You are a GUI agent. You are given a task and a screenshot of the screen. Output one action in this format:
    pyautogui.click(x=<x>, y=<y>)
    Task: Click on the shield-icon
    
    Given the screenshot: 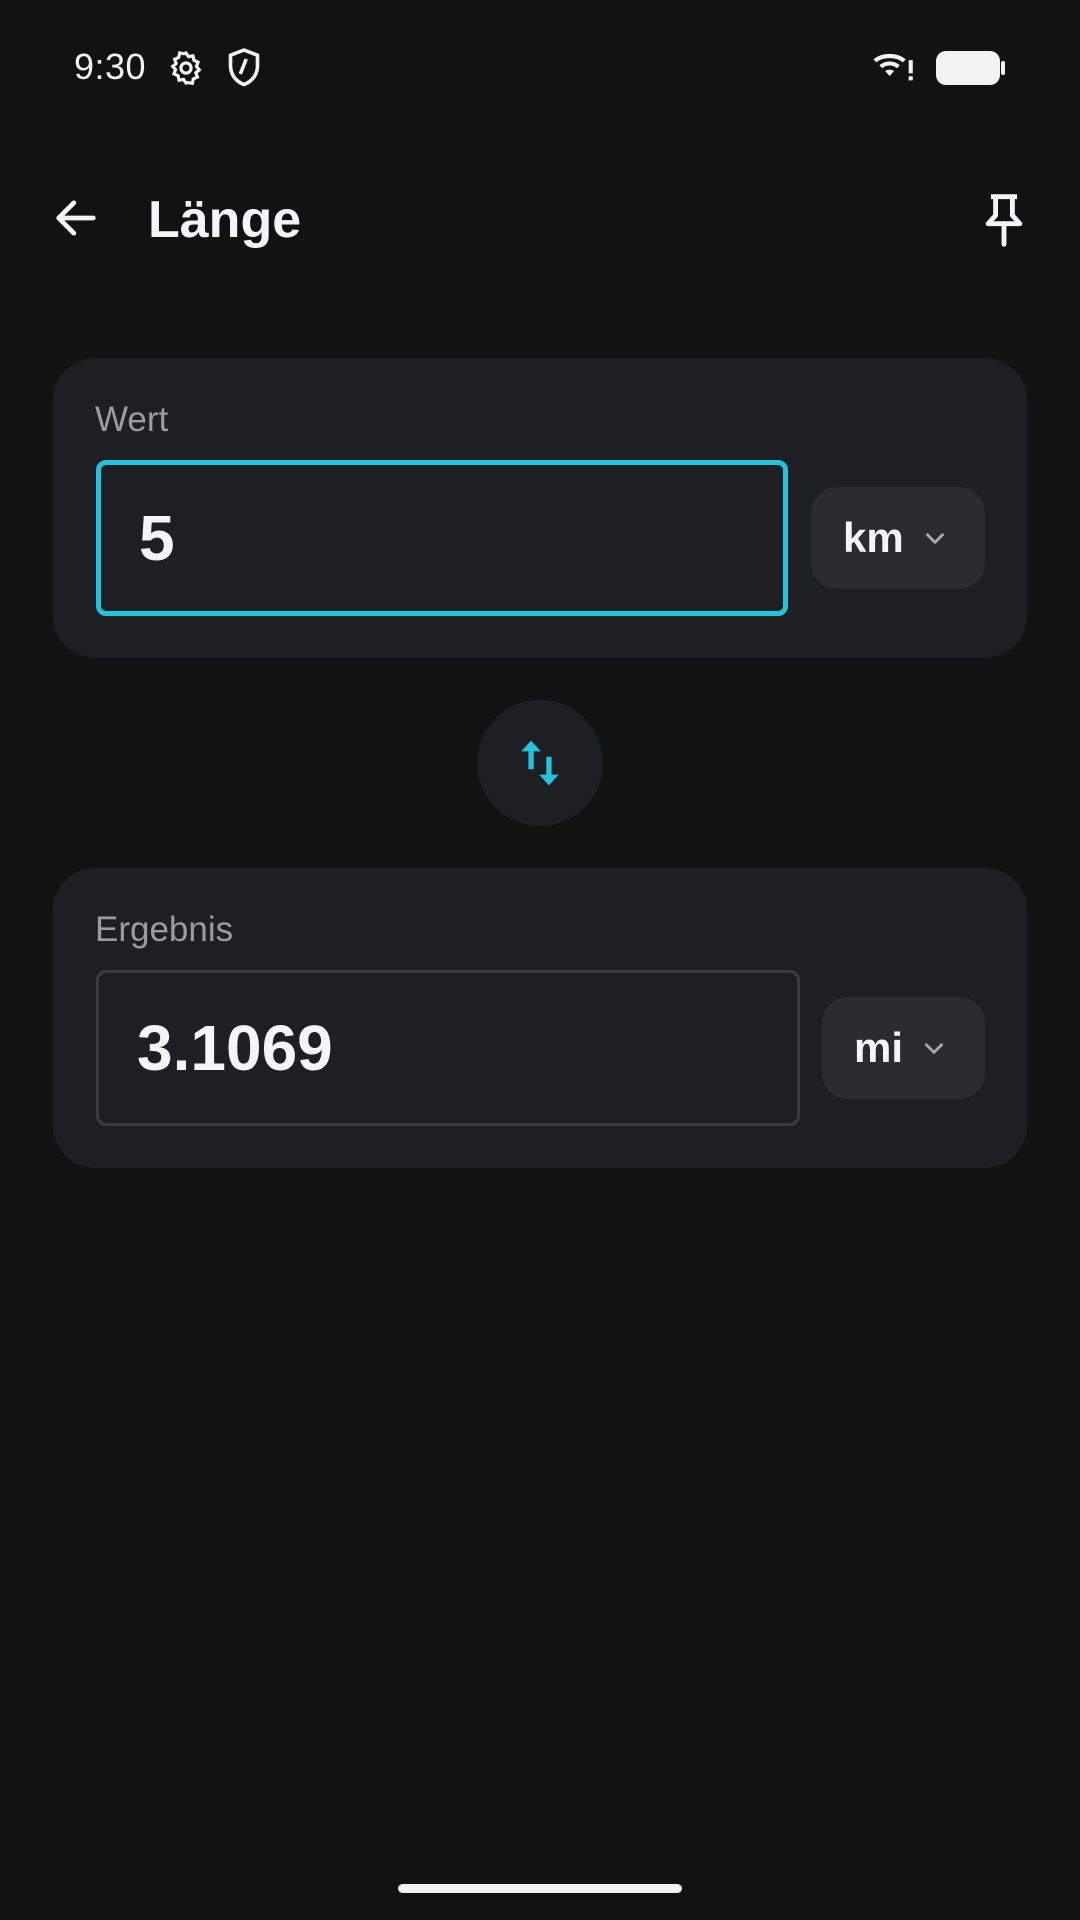 What is the action you would take?
    pyautogui.click(x=244, y=70)
    